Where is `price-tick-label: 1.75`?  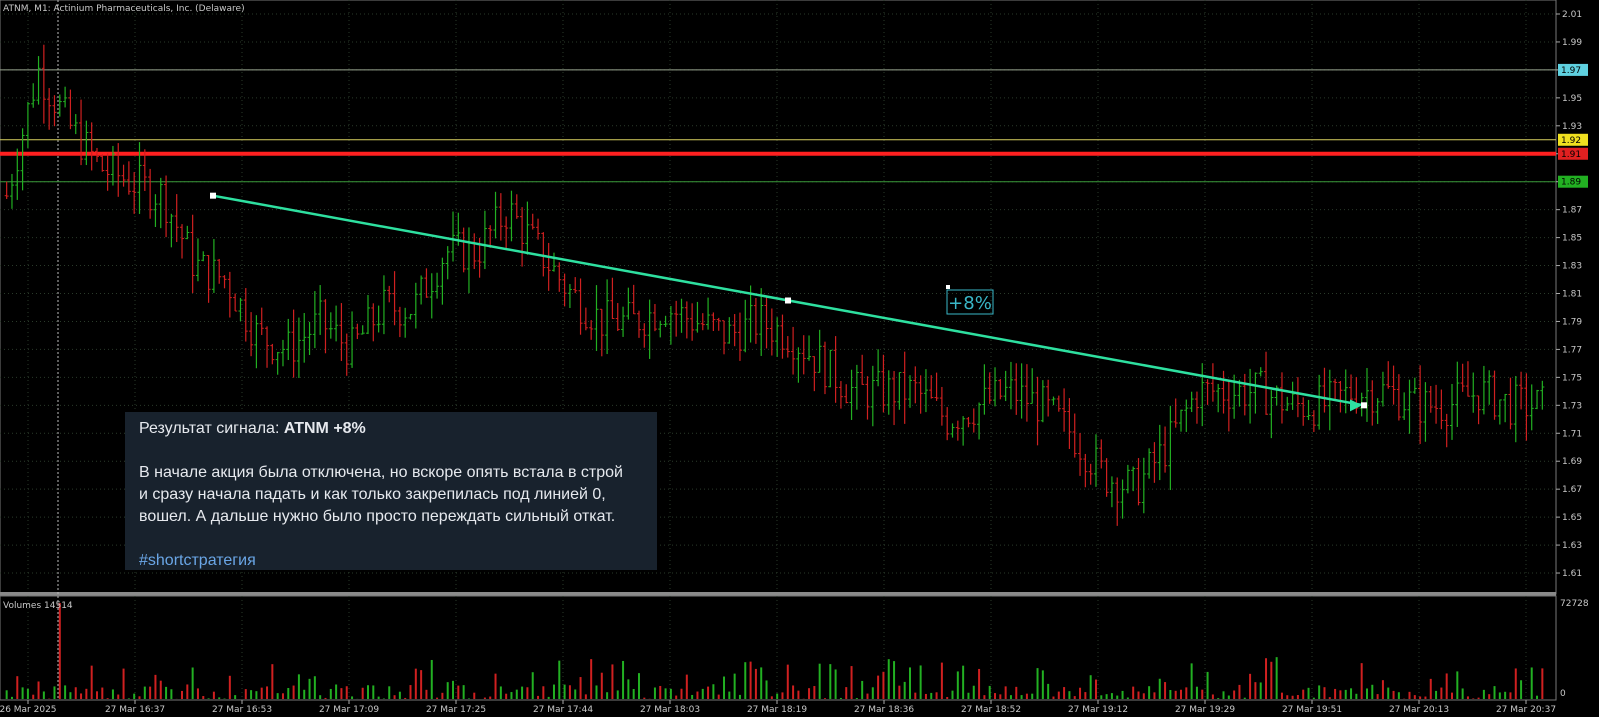 price-tick-label: 1.75 is located at coordinates (1572, 378).